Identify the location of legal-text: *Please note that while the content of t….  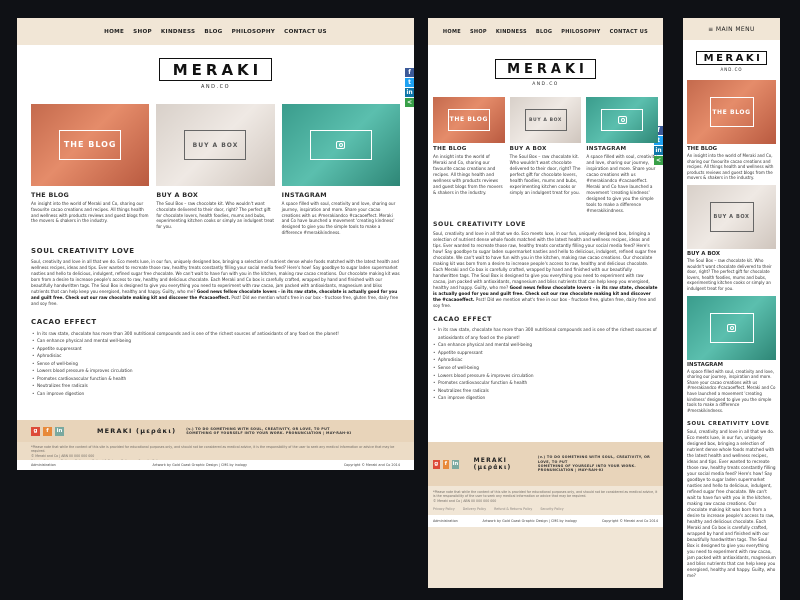
(545, 494).